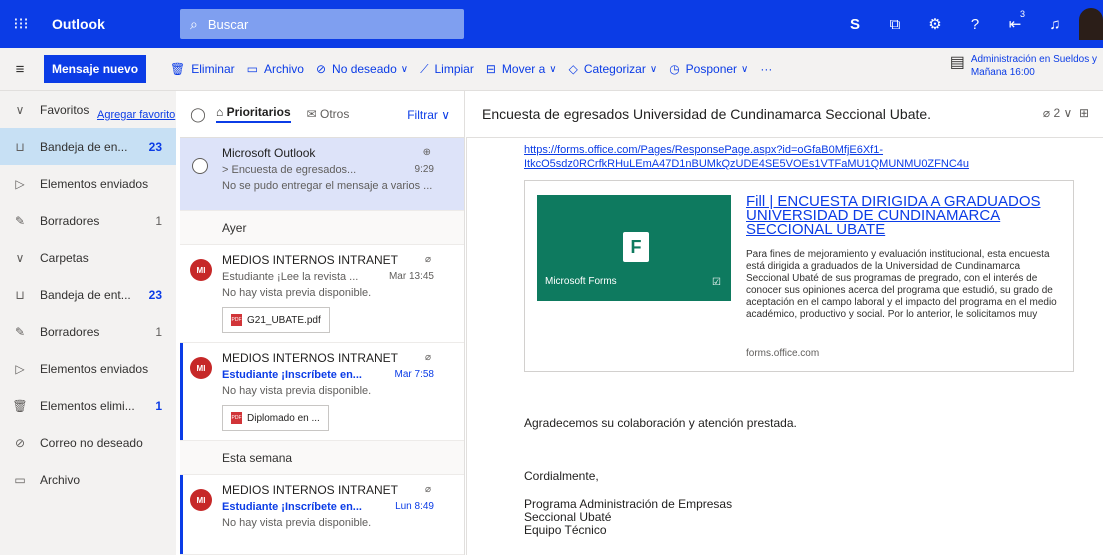 This screenshot has width=1103, height=555. What do you see at coordinates (198, 114) in the screenshot?
I see `select-all-checkbox: ◯` at bounding box center [198, 114].